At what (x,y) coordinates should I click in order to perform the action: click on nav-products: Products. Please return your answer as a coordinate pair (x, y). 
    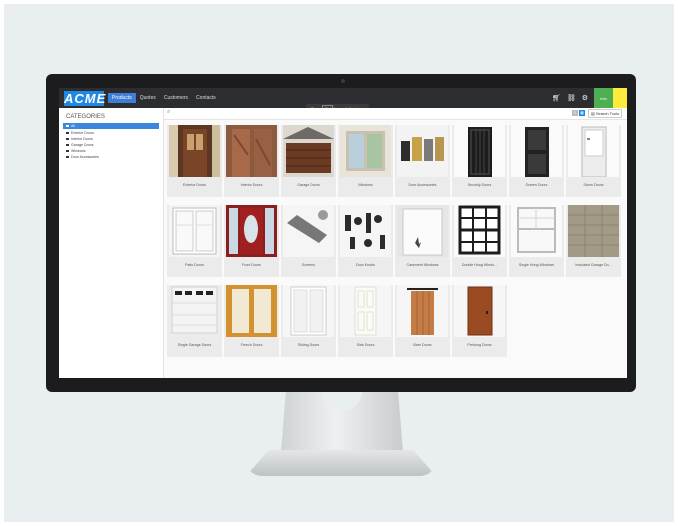
    Looking at the image, I should click on (122, 98).